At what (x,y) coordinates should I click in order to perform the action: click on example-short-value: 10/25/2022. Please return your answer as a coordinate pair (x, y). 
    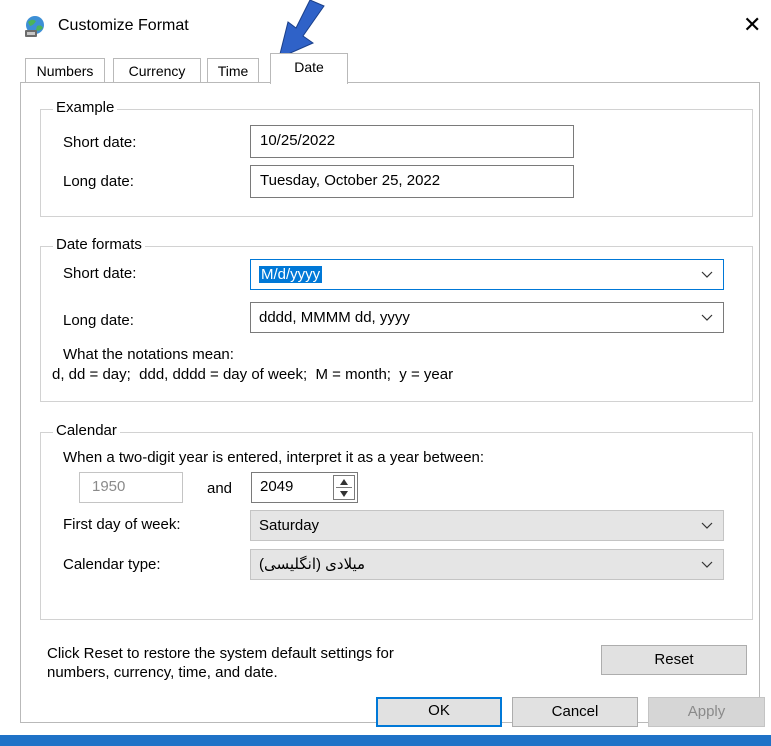
    Looking at the image, I should click on (412, 141).